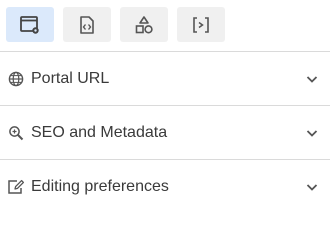 The height and width of the screenshot is (240, 330). What do you see at coordinates (16, 133) in the screenshot?
I see `search-zoom-icon` at bounding box center [16, 133].